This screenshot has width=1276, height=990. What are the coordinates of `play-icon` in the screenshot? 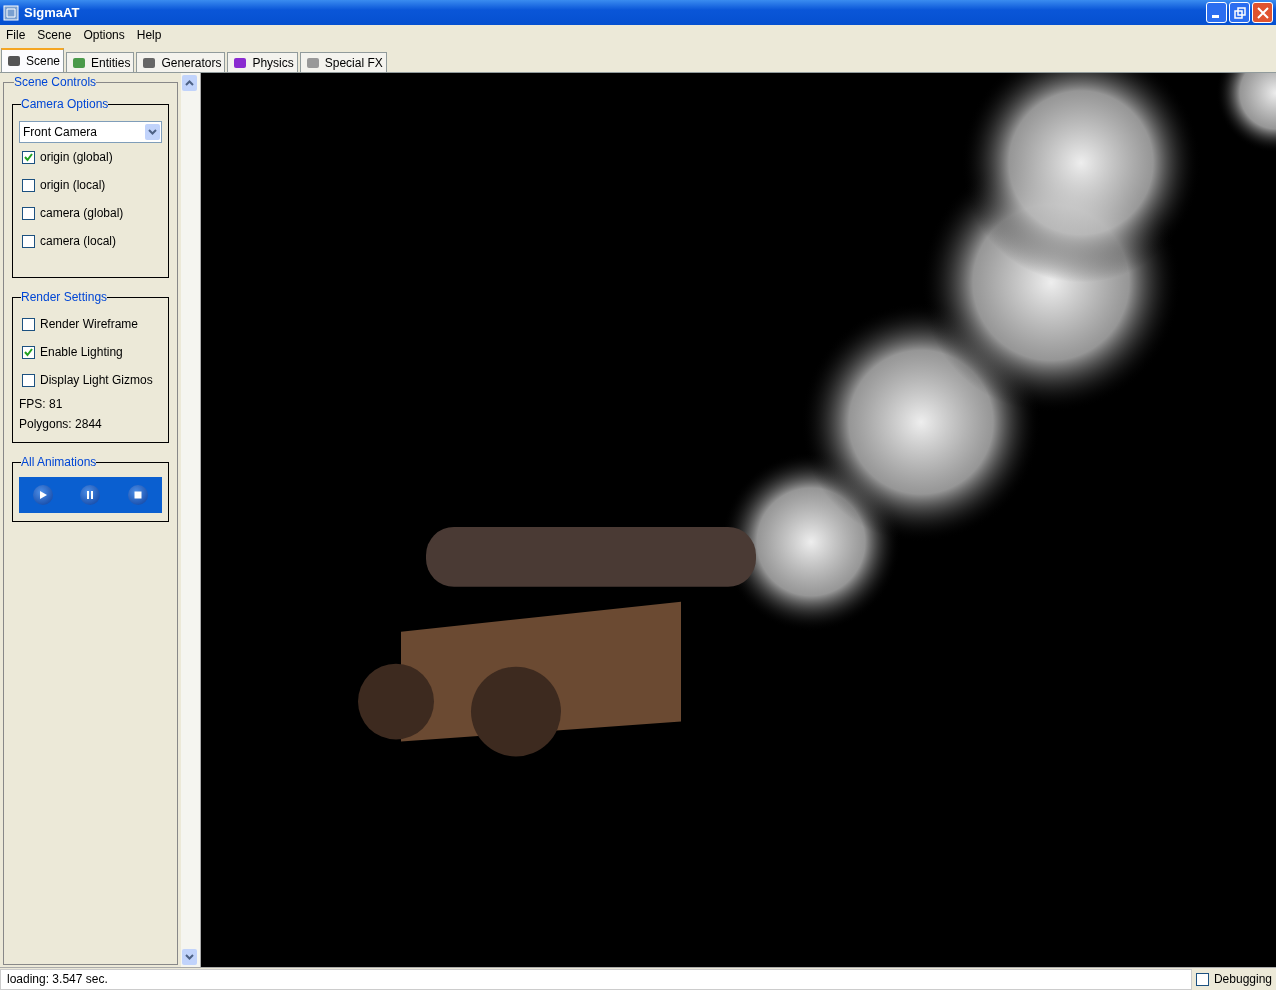 It's located at (42, 495).